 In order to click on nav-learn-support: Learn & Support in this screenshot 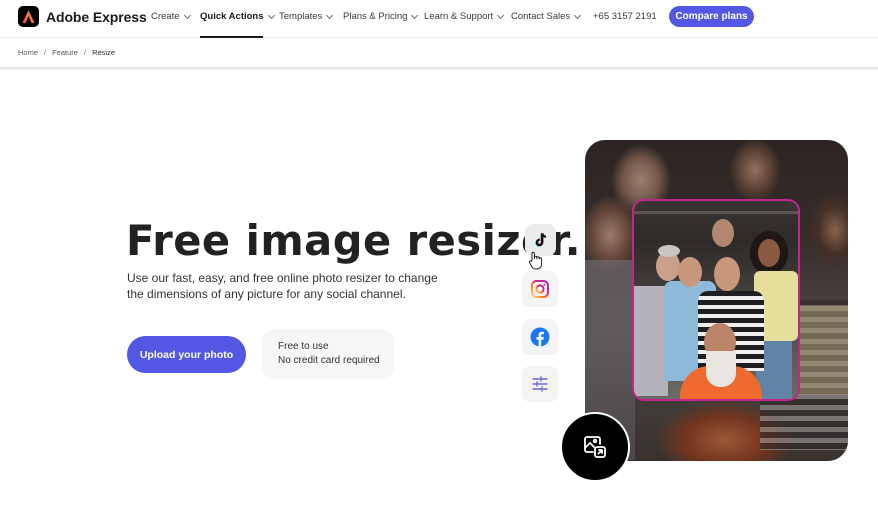, I will do `click(464, 16)`.